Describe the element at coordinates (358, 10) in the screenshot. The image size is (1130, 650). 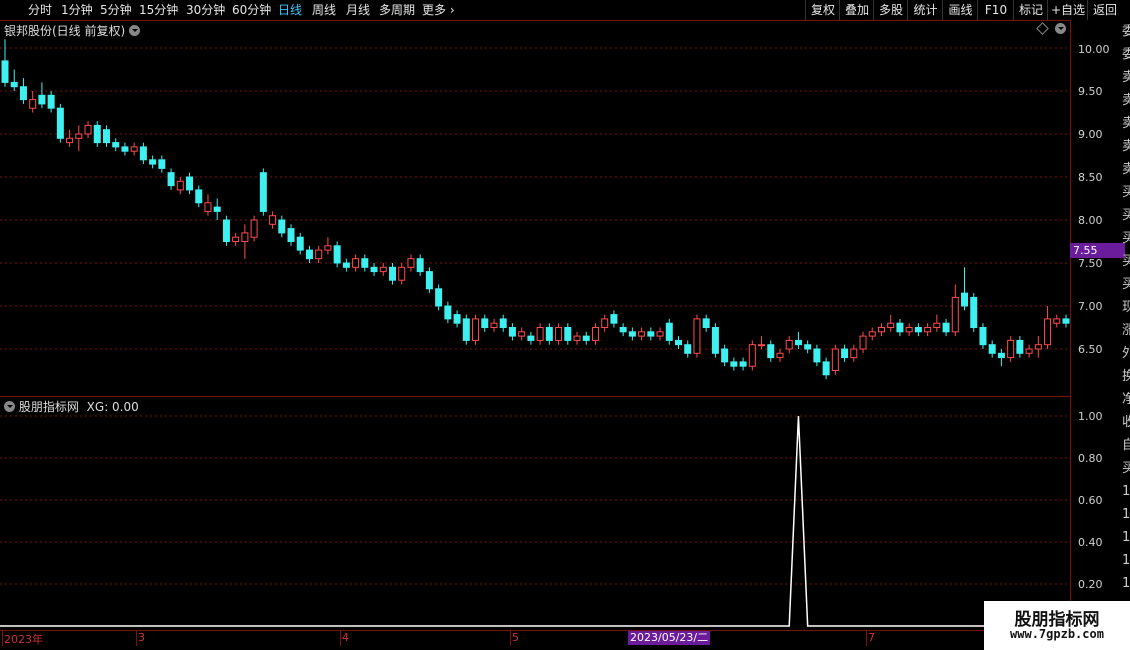
I see `period-tab-8: 月线` at that location.